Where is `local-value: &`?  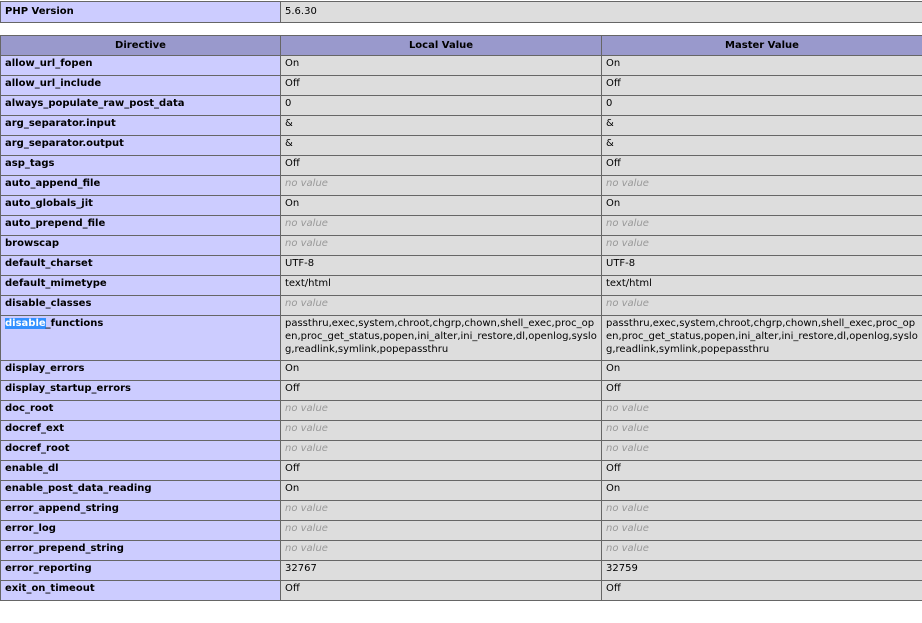
local-value: & is located at coordinates (441, 125).